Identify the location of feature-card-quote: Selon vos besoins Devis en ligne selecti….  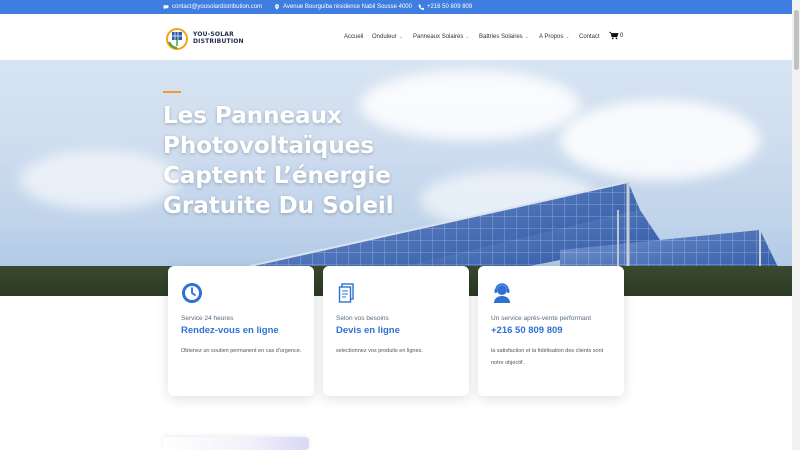
(396, 331).